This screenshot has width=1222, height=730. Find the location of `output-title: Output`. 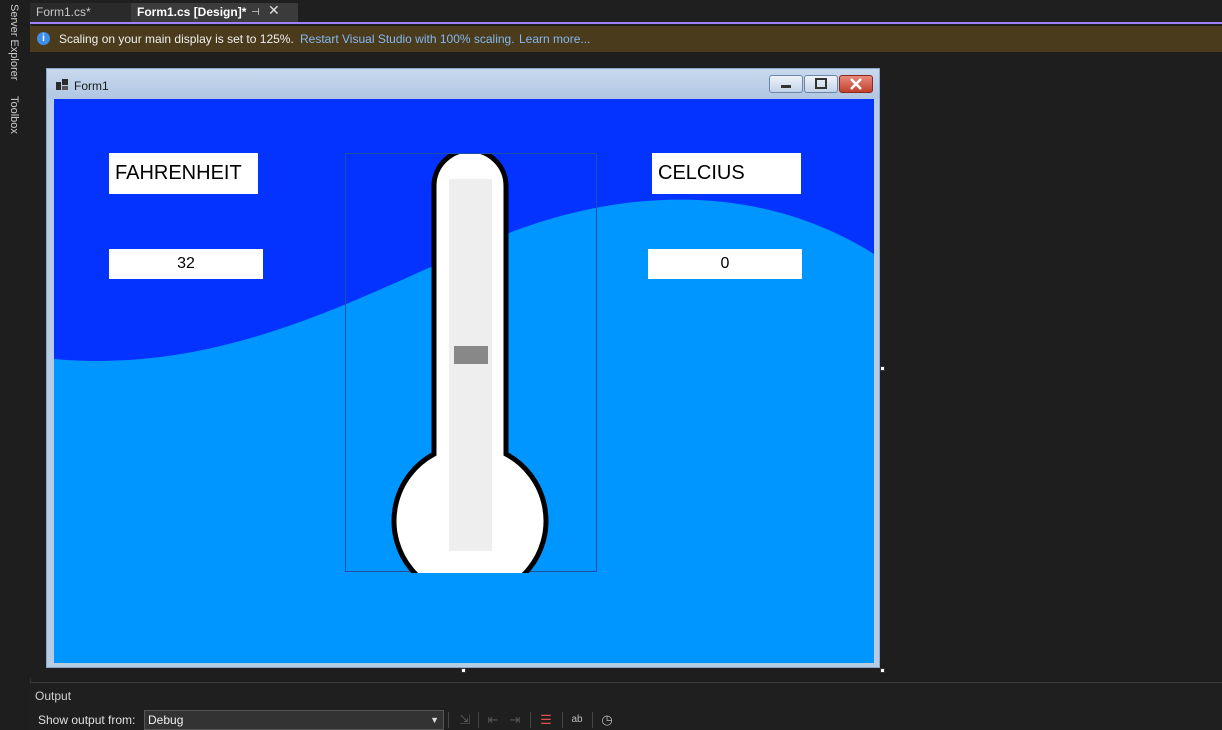

output-title: Output is located at coordinates (53, 696).